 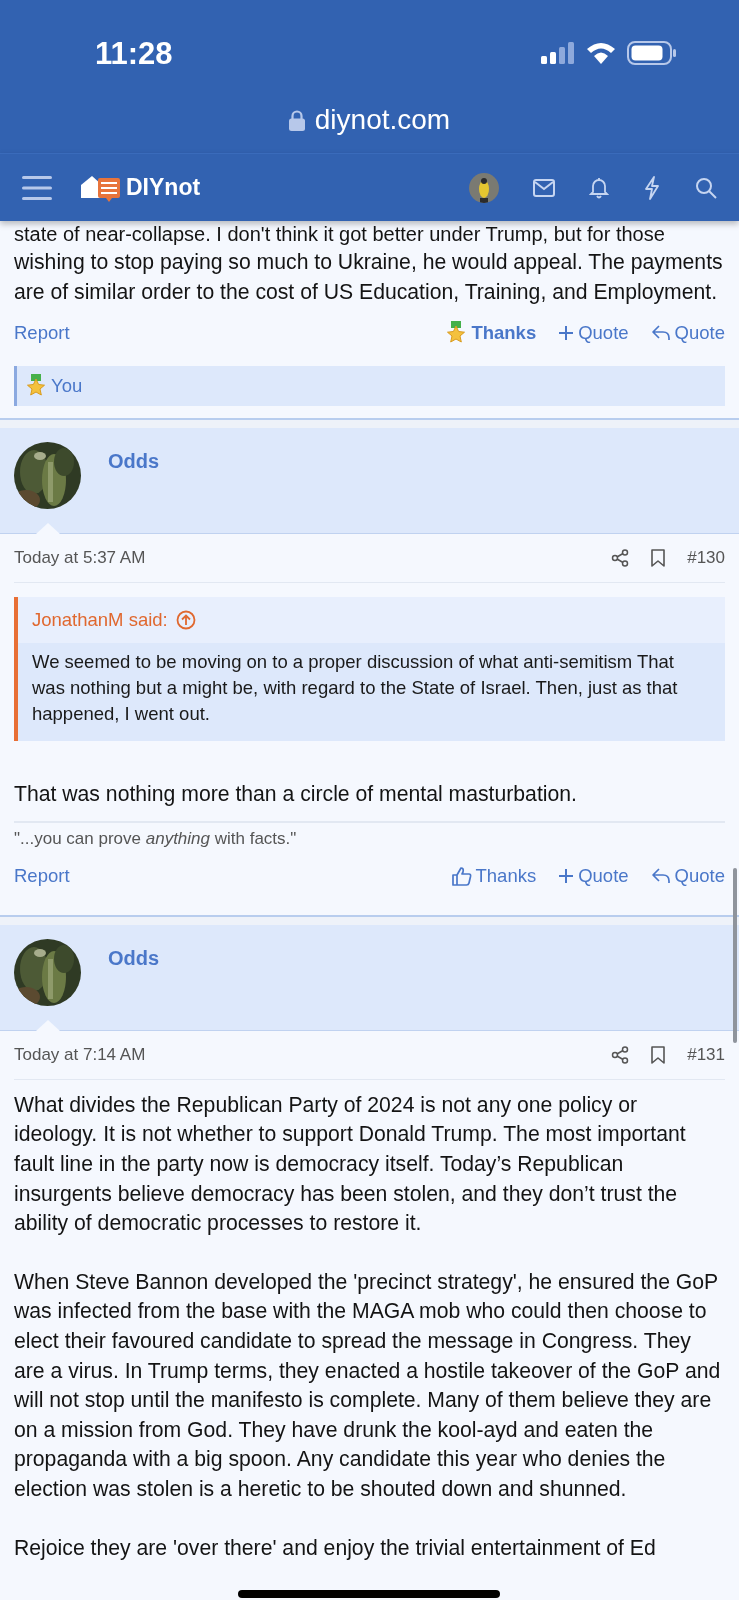 What do you see at coordinates (155, 838) in the screenshot?
I see `signature-text: "...you can prove anything with facts."` at bounding box center [155, 838].